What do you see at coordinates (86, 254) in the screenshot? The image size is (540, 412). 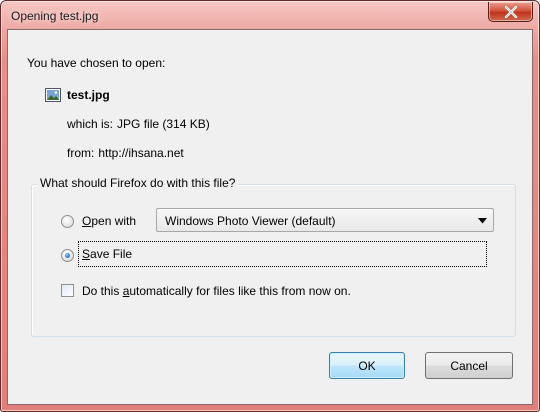 I see `save-file-accel: S` at bounding box center [86, 254].